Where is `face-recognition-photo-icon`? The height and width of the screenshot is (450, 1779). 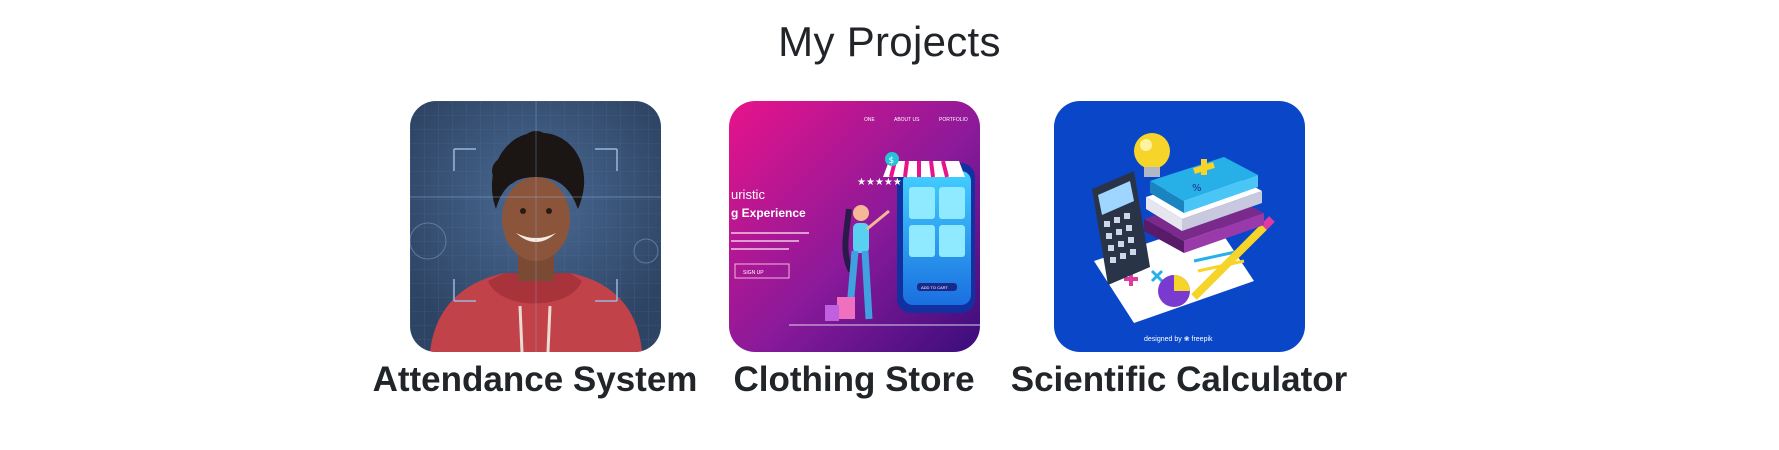 face-recognition-photo-icon is located at coordinates (535, 226).